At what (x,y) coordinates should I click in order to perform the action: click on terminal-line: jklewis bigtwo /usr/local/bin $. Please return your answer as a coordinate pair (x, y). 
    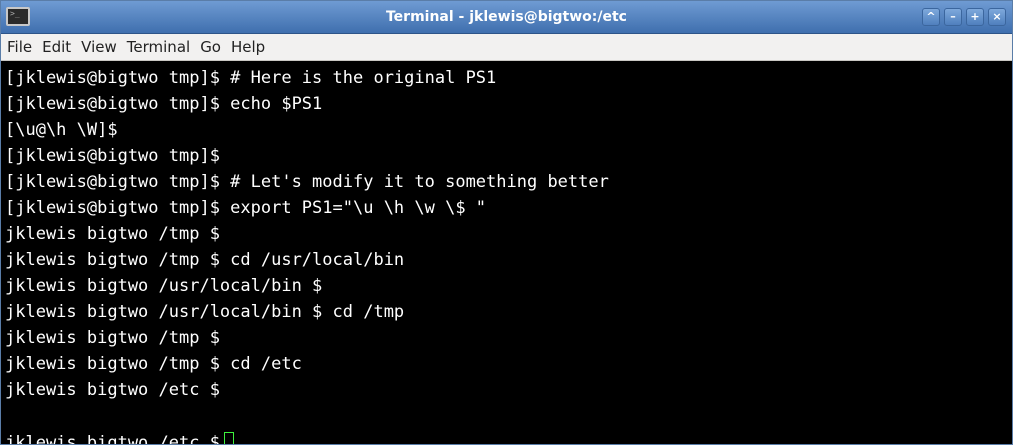
    Looking at the image, I should click on (164, 286).